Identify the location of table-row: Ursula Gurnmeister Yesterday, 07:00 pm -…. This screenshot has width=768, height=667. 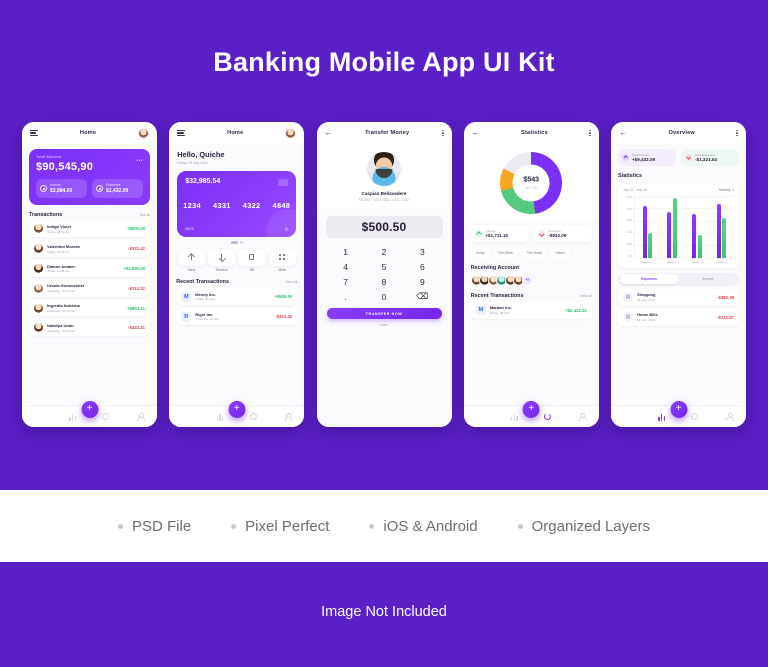
(89, 288).